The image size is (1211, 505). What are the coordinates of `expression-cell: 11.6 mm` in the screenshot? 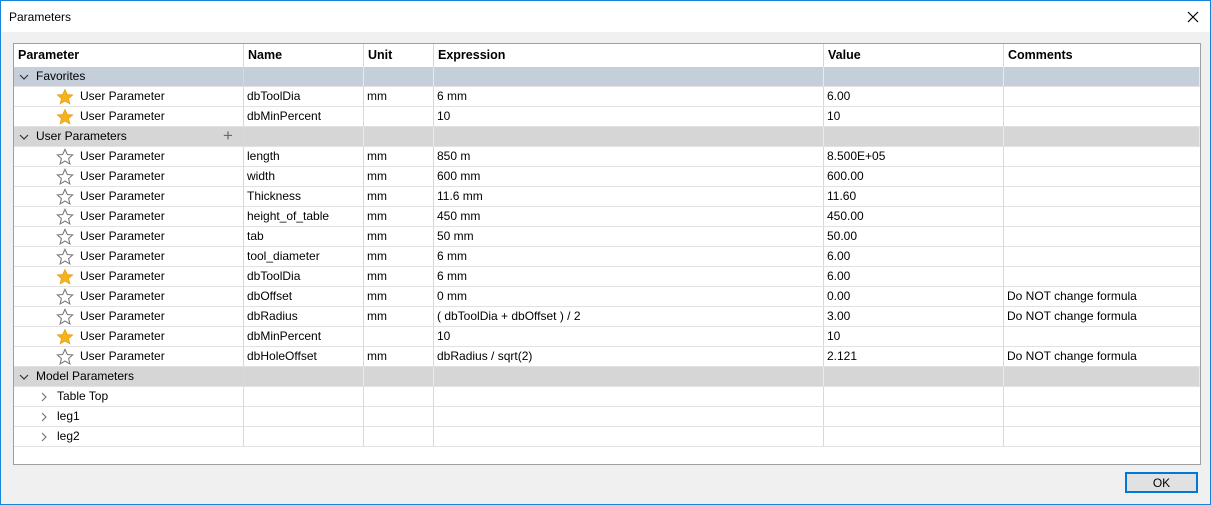 It's located at (629, 196).